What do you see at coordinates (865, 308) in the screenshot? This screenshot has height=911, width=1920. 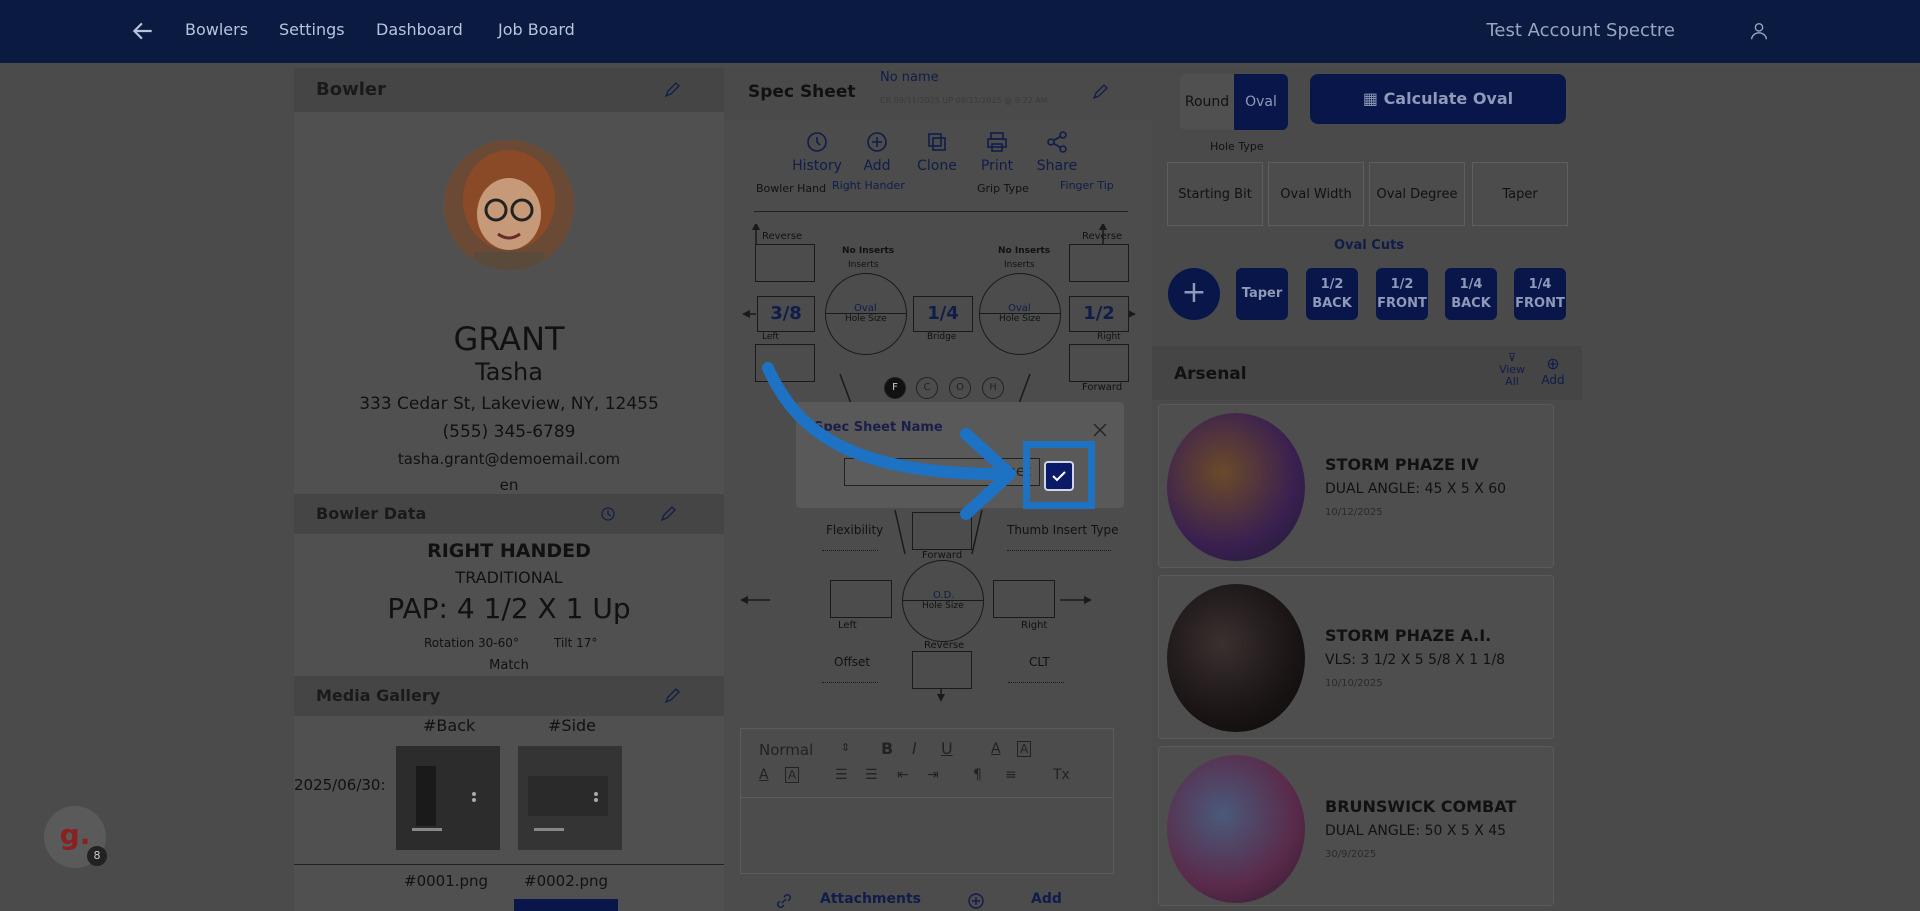 I see `left-oval-label: Oval` at bounding box center [865, 308].